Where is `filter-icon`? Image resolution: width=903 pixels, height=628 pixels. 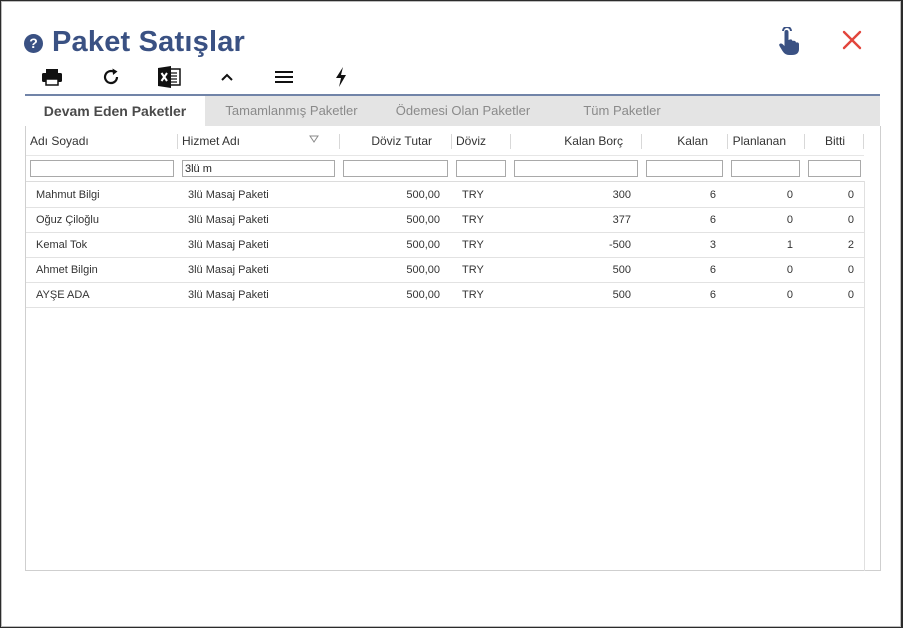
filter-icon is located at coordinates (314, 139).